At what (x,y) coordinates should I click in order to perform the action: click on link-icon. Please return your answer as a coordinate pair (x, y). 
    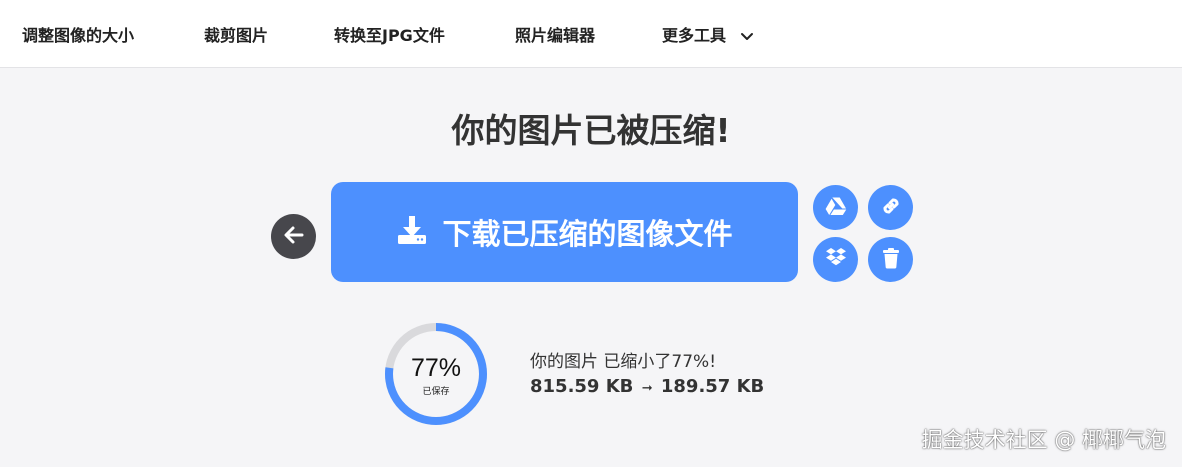
    Looking at the image, I should click on (891, 208).